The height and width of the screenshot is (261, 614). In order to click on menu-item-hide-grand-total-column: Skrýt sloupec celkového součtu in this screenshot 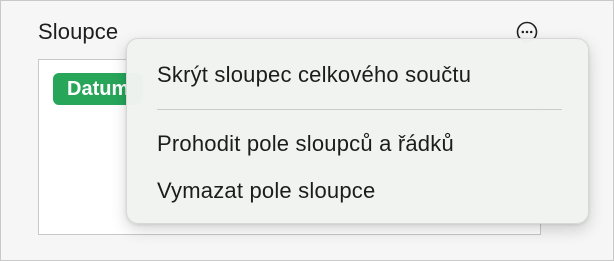, I will do `click(314, 75)`.